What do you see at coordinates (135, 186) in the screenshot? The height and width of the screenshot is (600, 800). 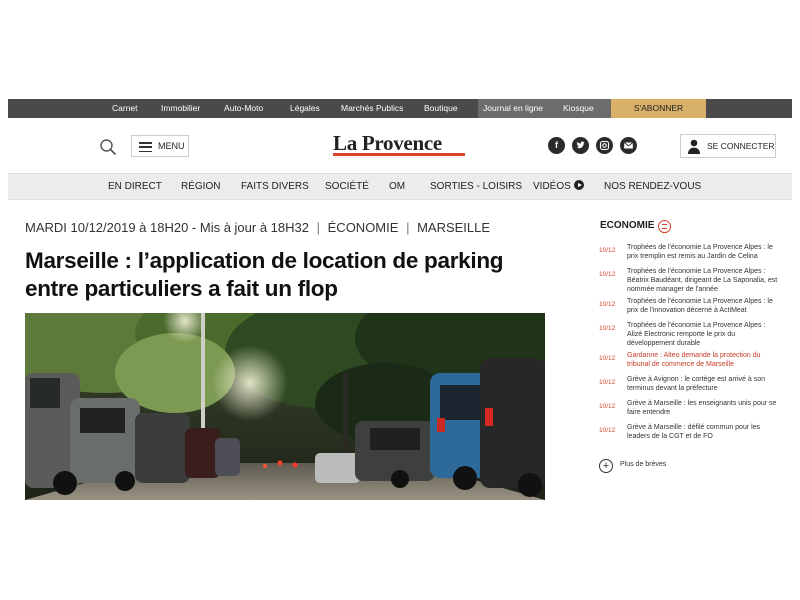 I see `nav-item-en-direct: EN DIRECT` at bounding box center [135, 186].